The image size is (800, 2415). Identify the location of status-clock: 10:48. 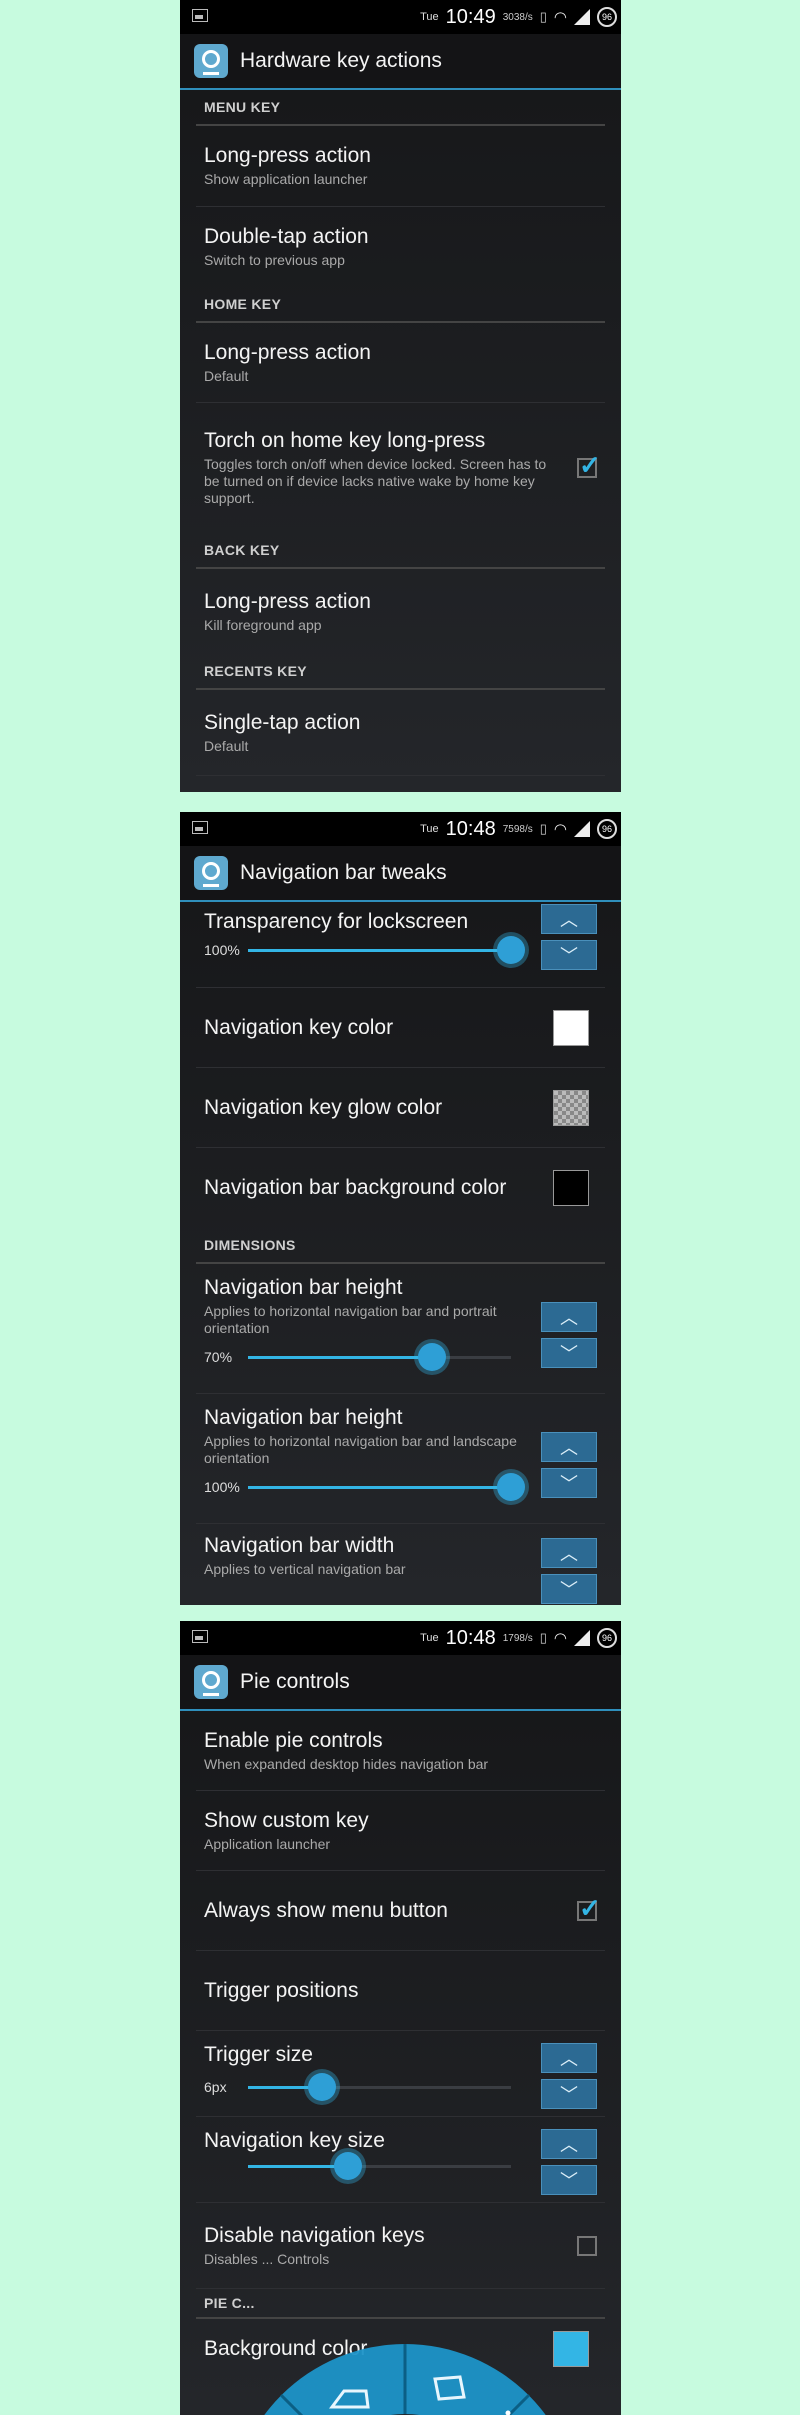
(470, 828).